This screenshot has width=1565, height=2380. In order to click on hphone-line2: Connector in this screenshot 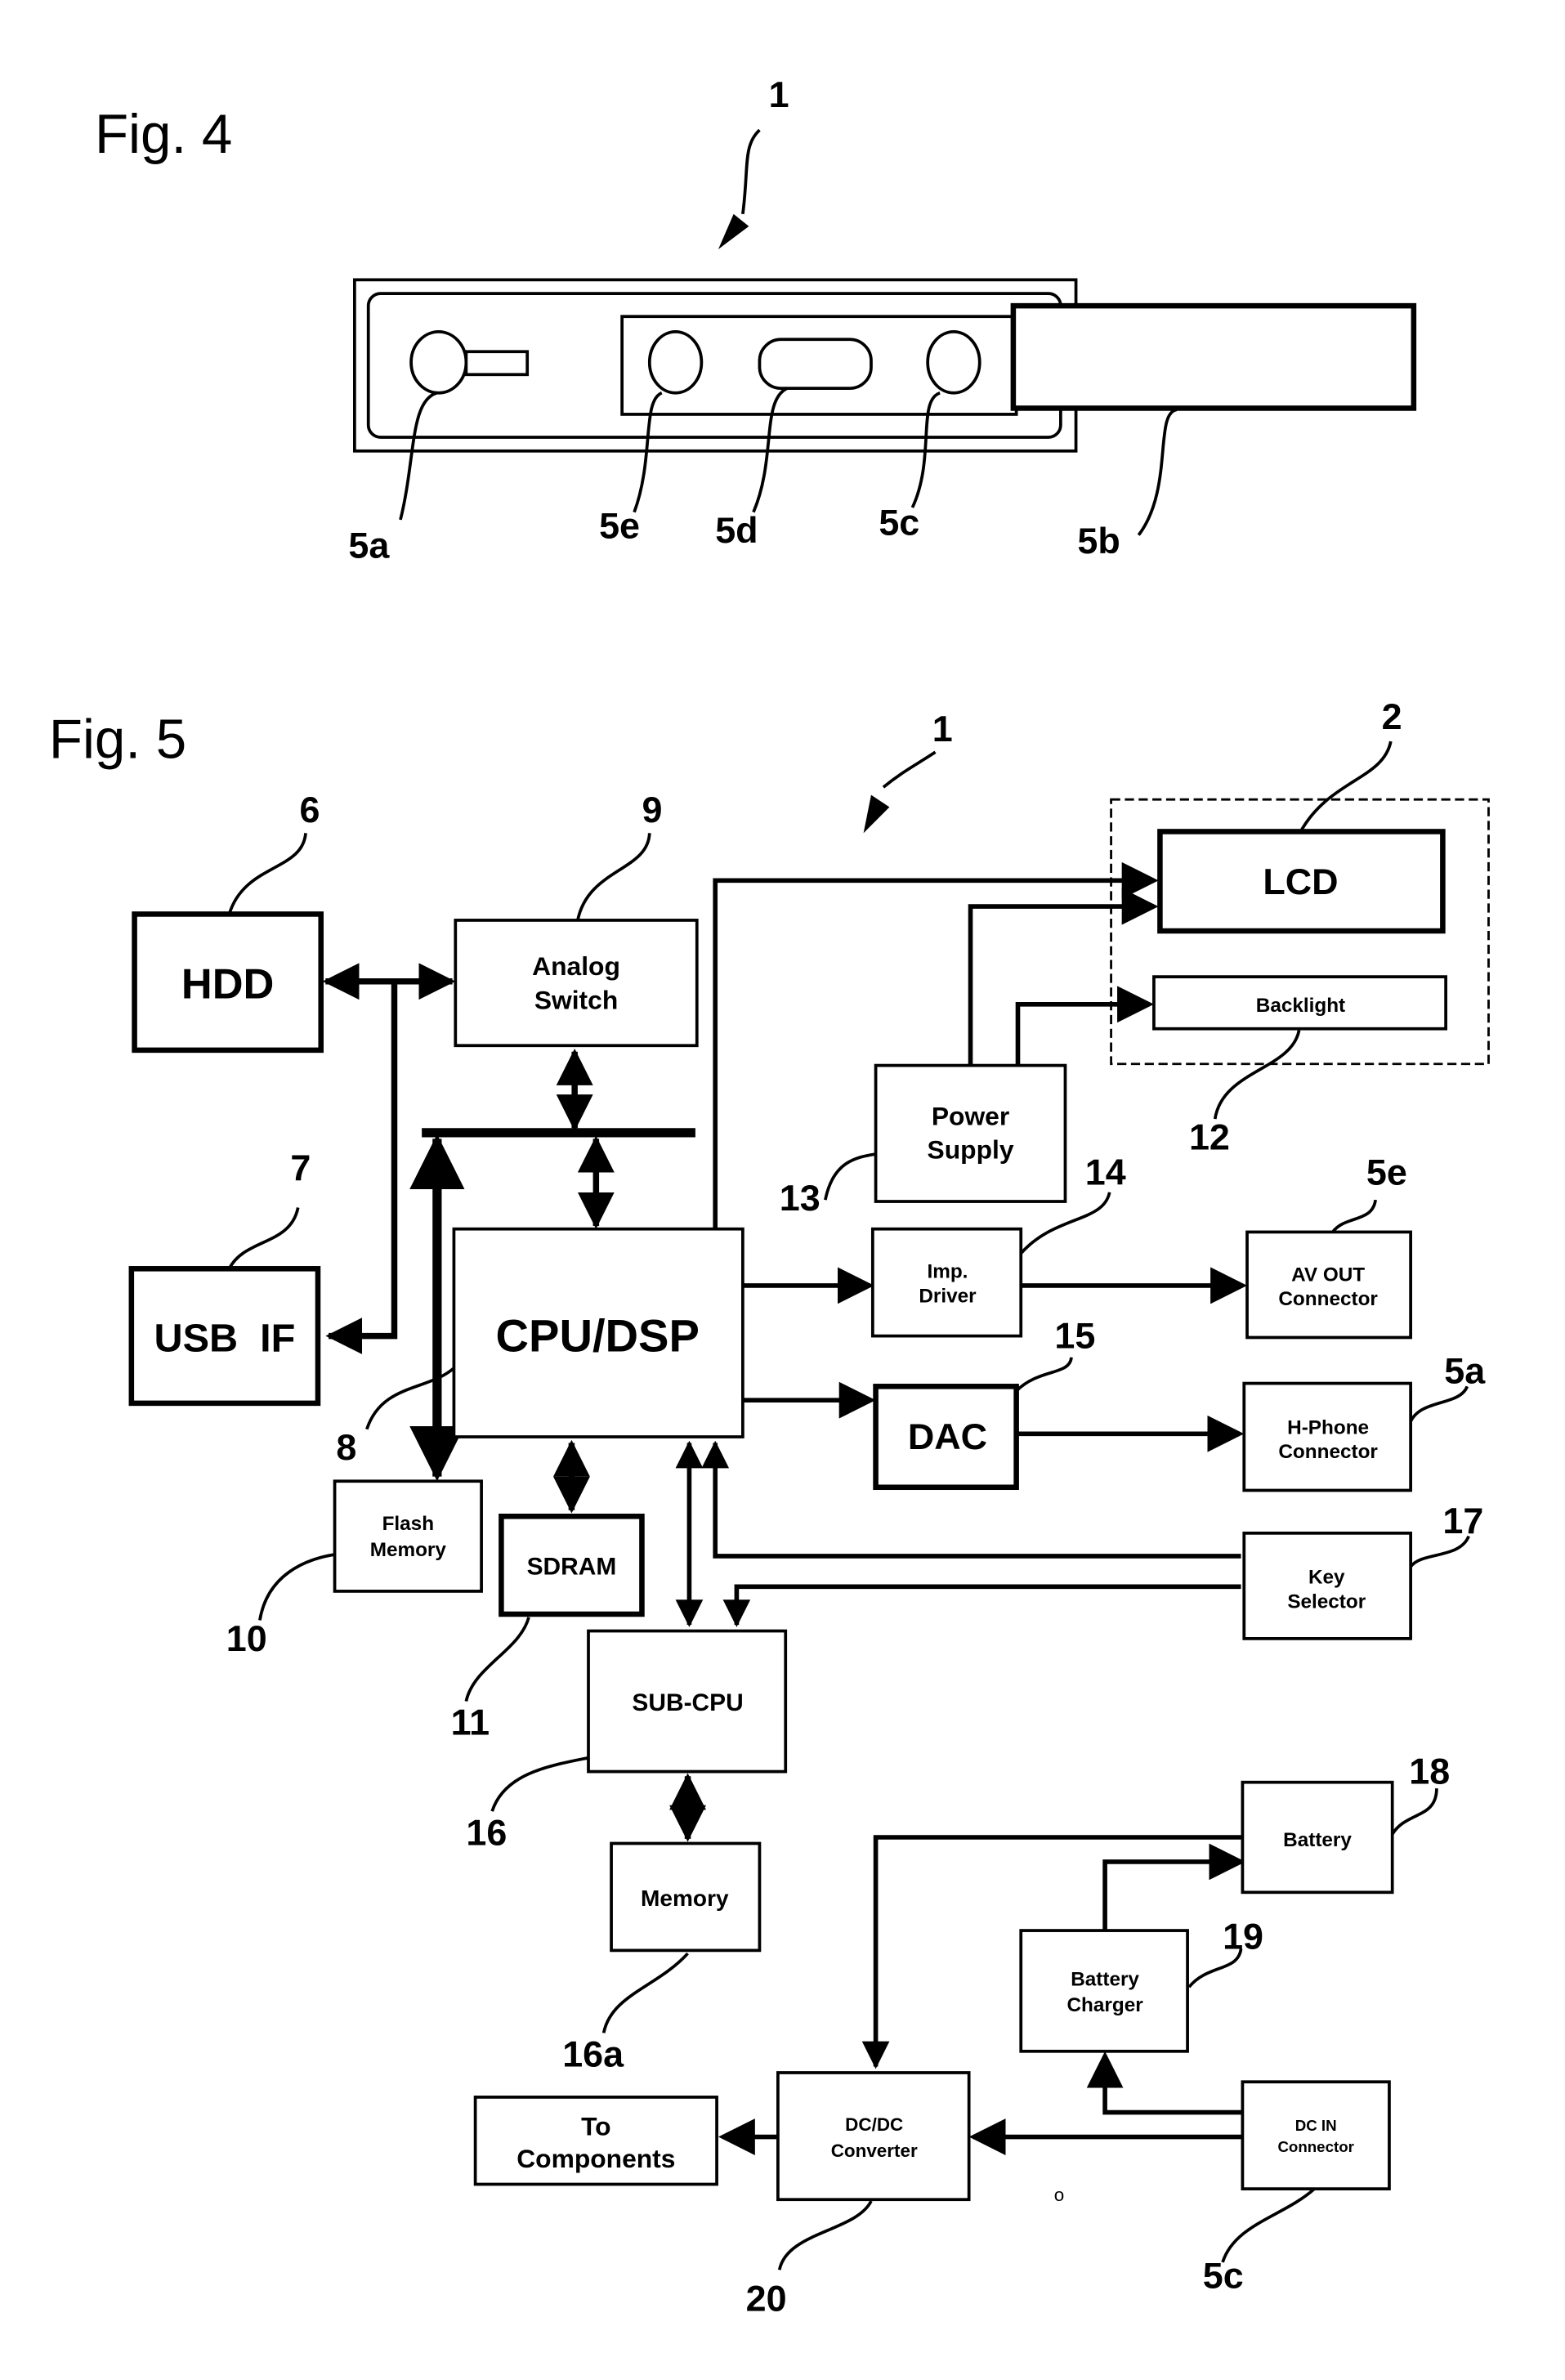, I will do `click(1328, 1452)`.